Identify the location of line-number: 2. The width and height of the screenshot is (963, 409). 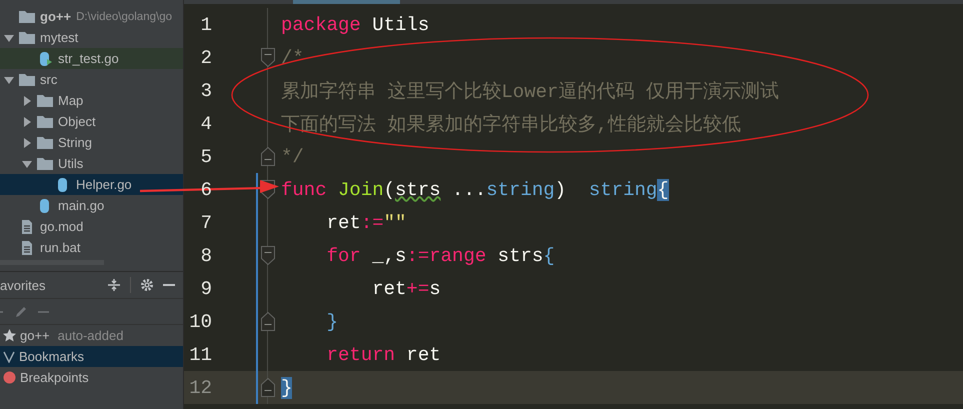
(206, 57).